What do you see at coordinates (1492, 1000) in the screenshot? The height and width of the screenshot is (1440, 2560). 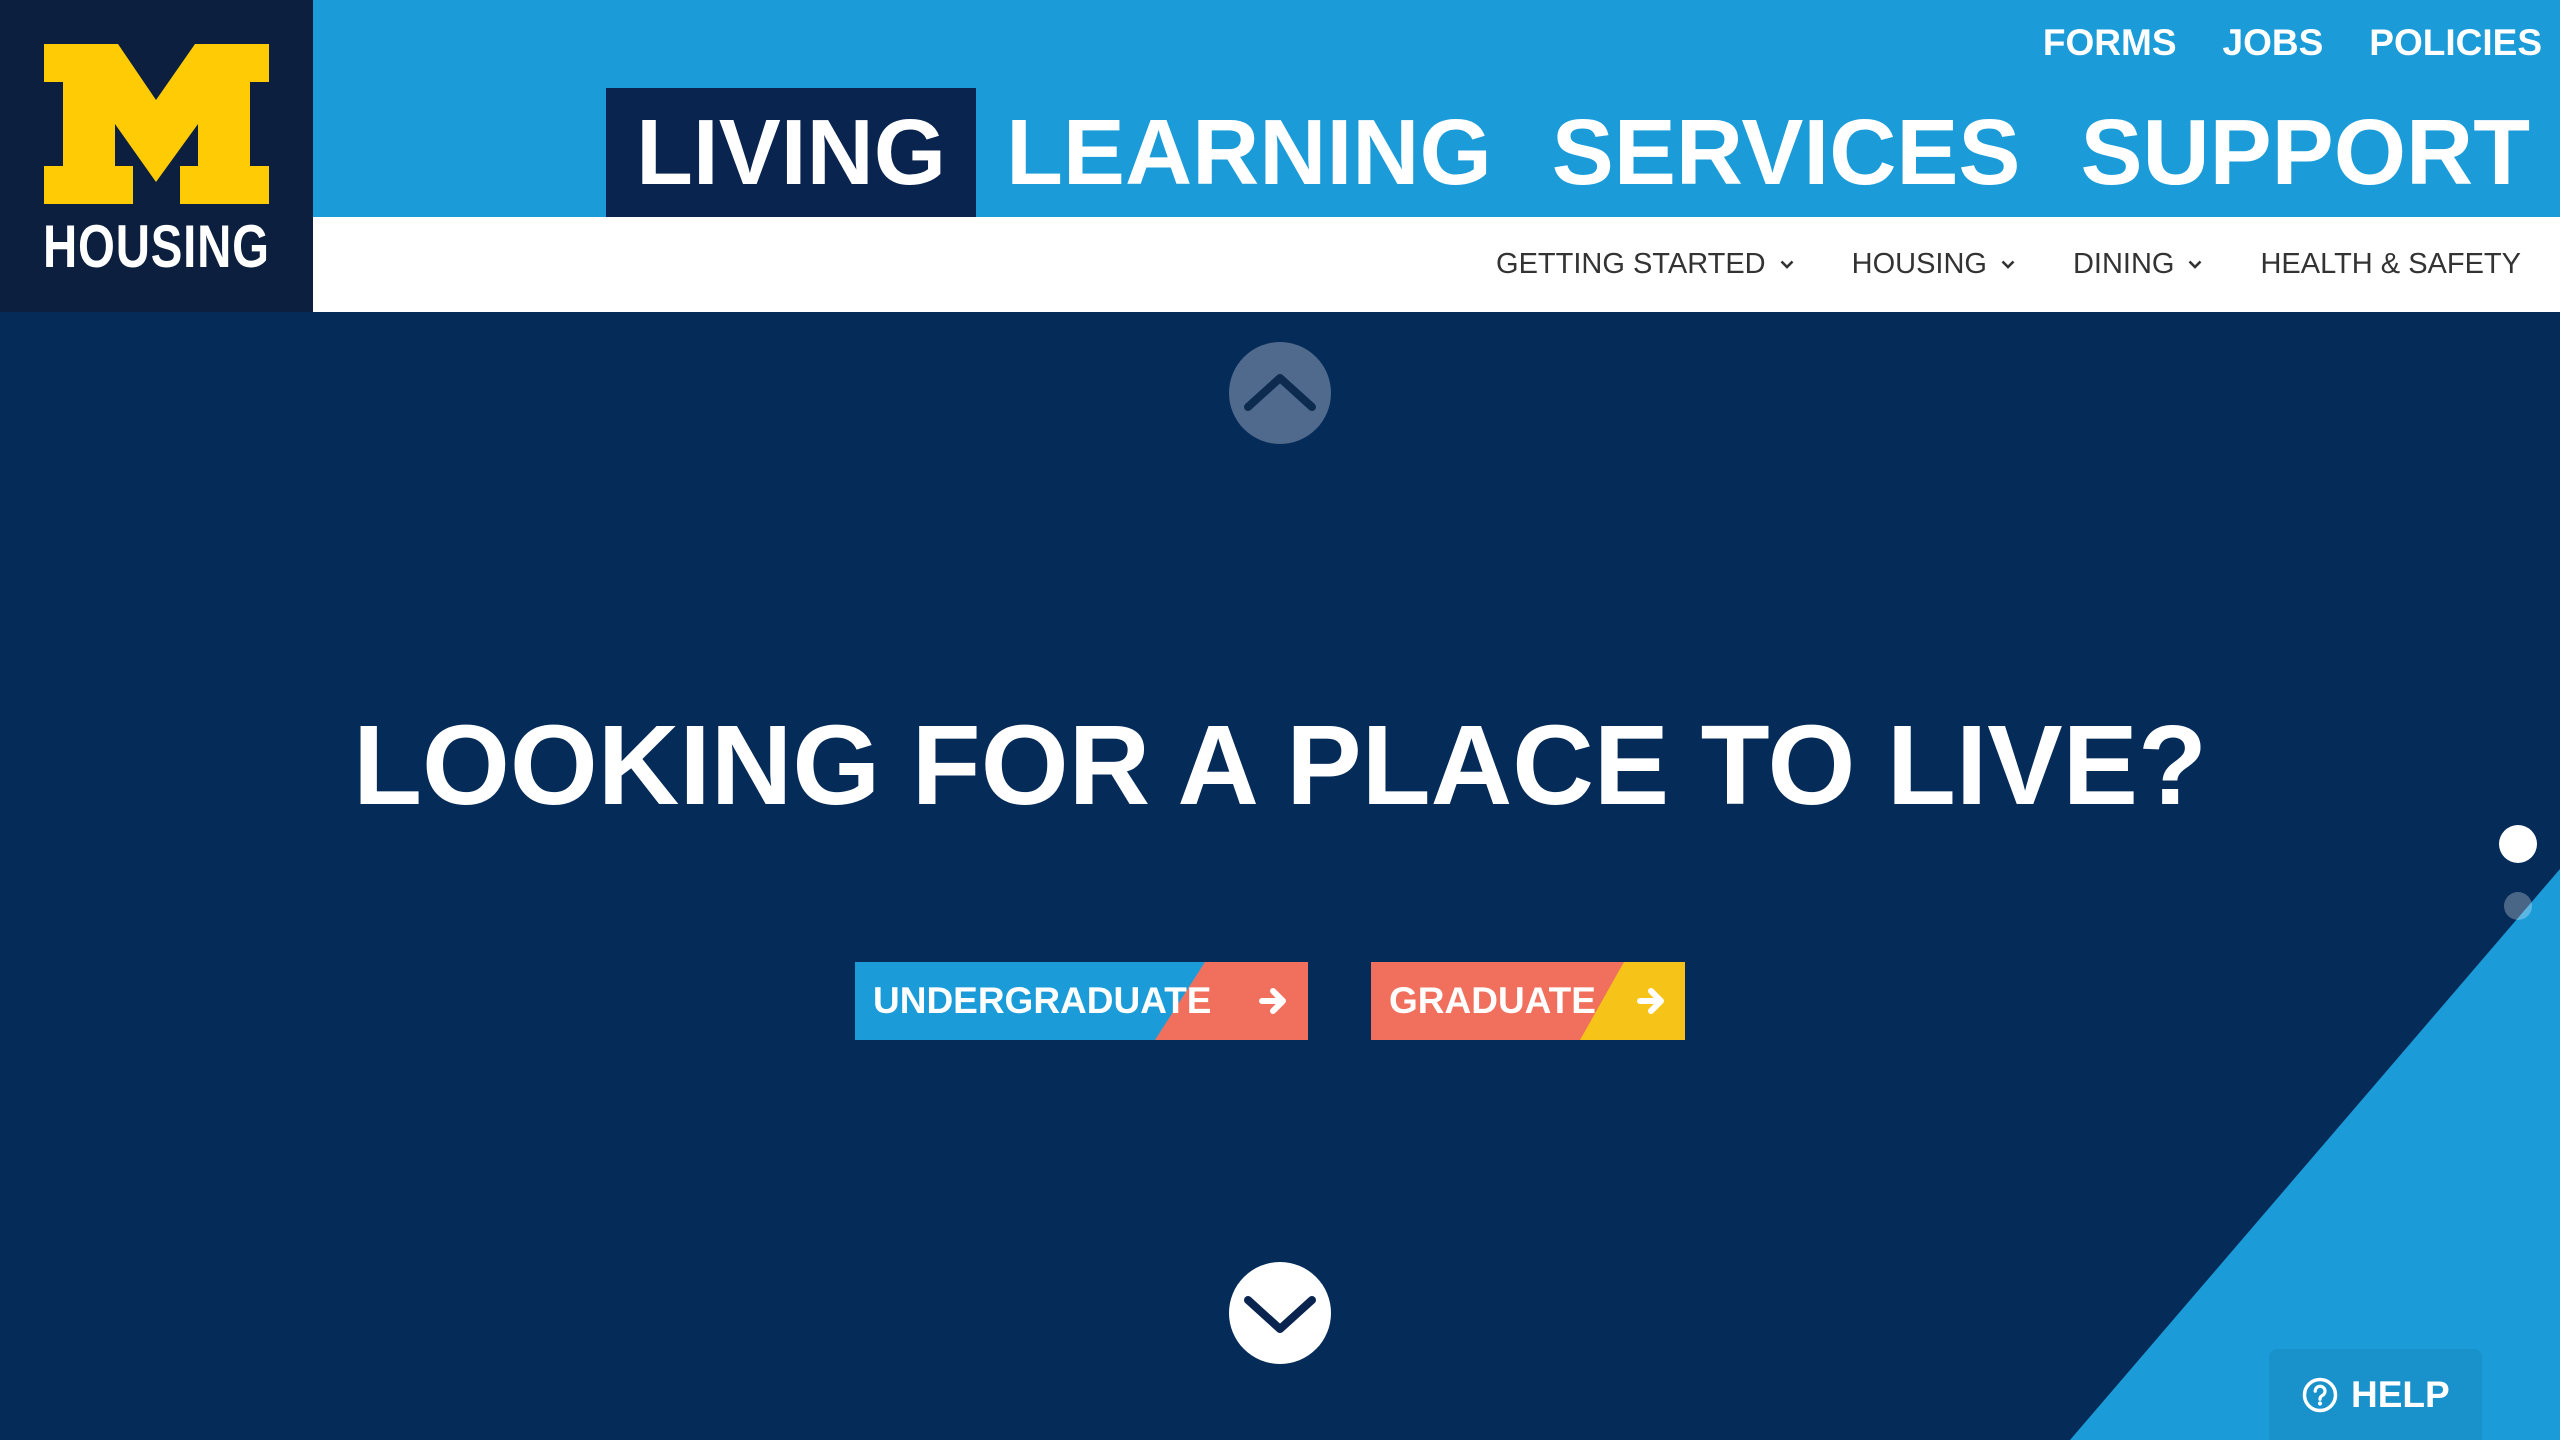 I see `button-label: GRADUATE` at bounding box center [1492, 1000].